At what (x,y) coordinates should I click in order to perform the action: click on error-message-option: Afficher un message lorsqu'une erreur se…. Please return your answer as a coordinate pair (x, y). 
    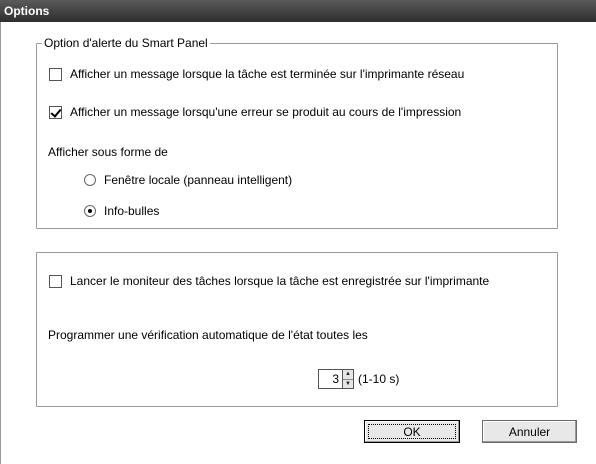
    Looking at the image, I should click on (255, 112).